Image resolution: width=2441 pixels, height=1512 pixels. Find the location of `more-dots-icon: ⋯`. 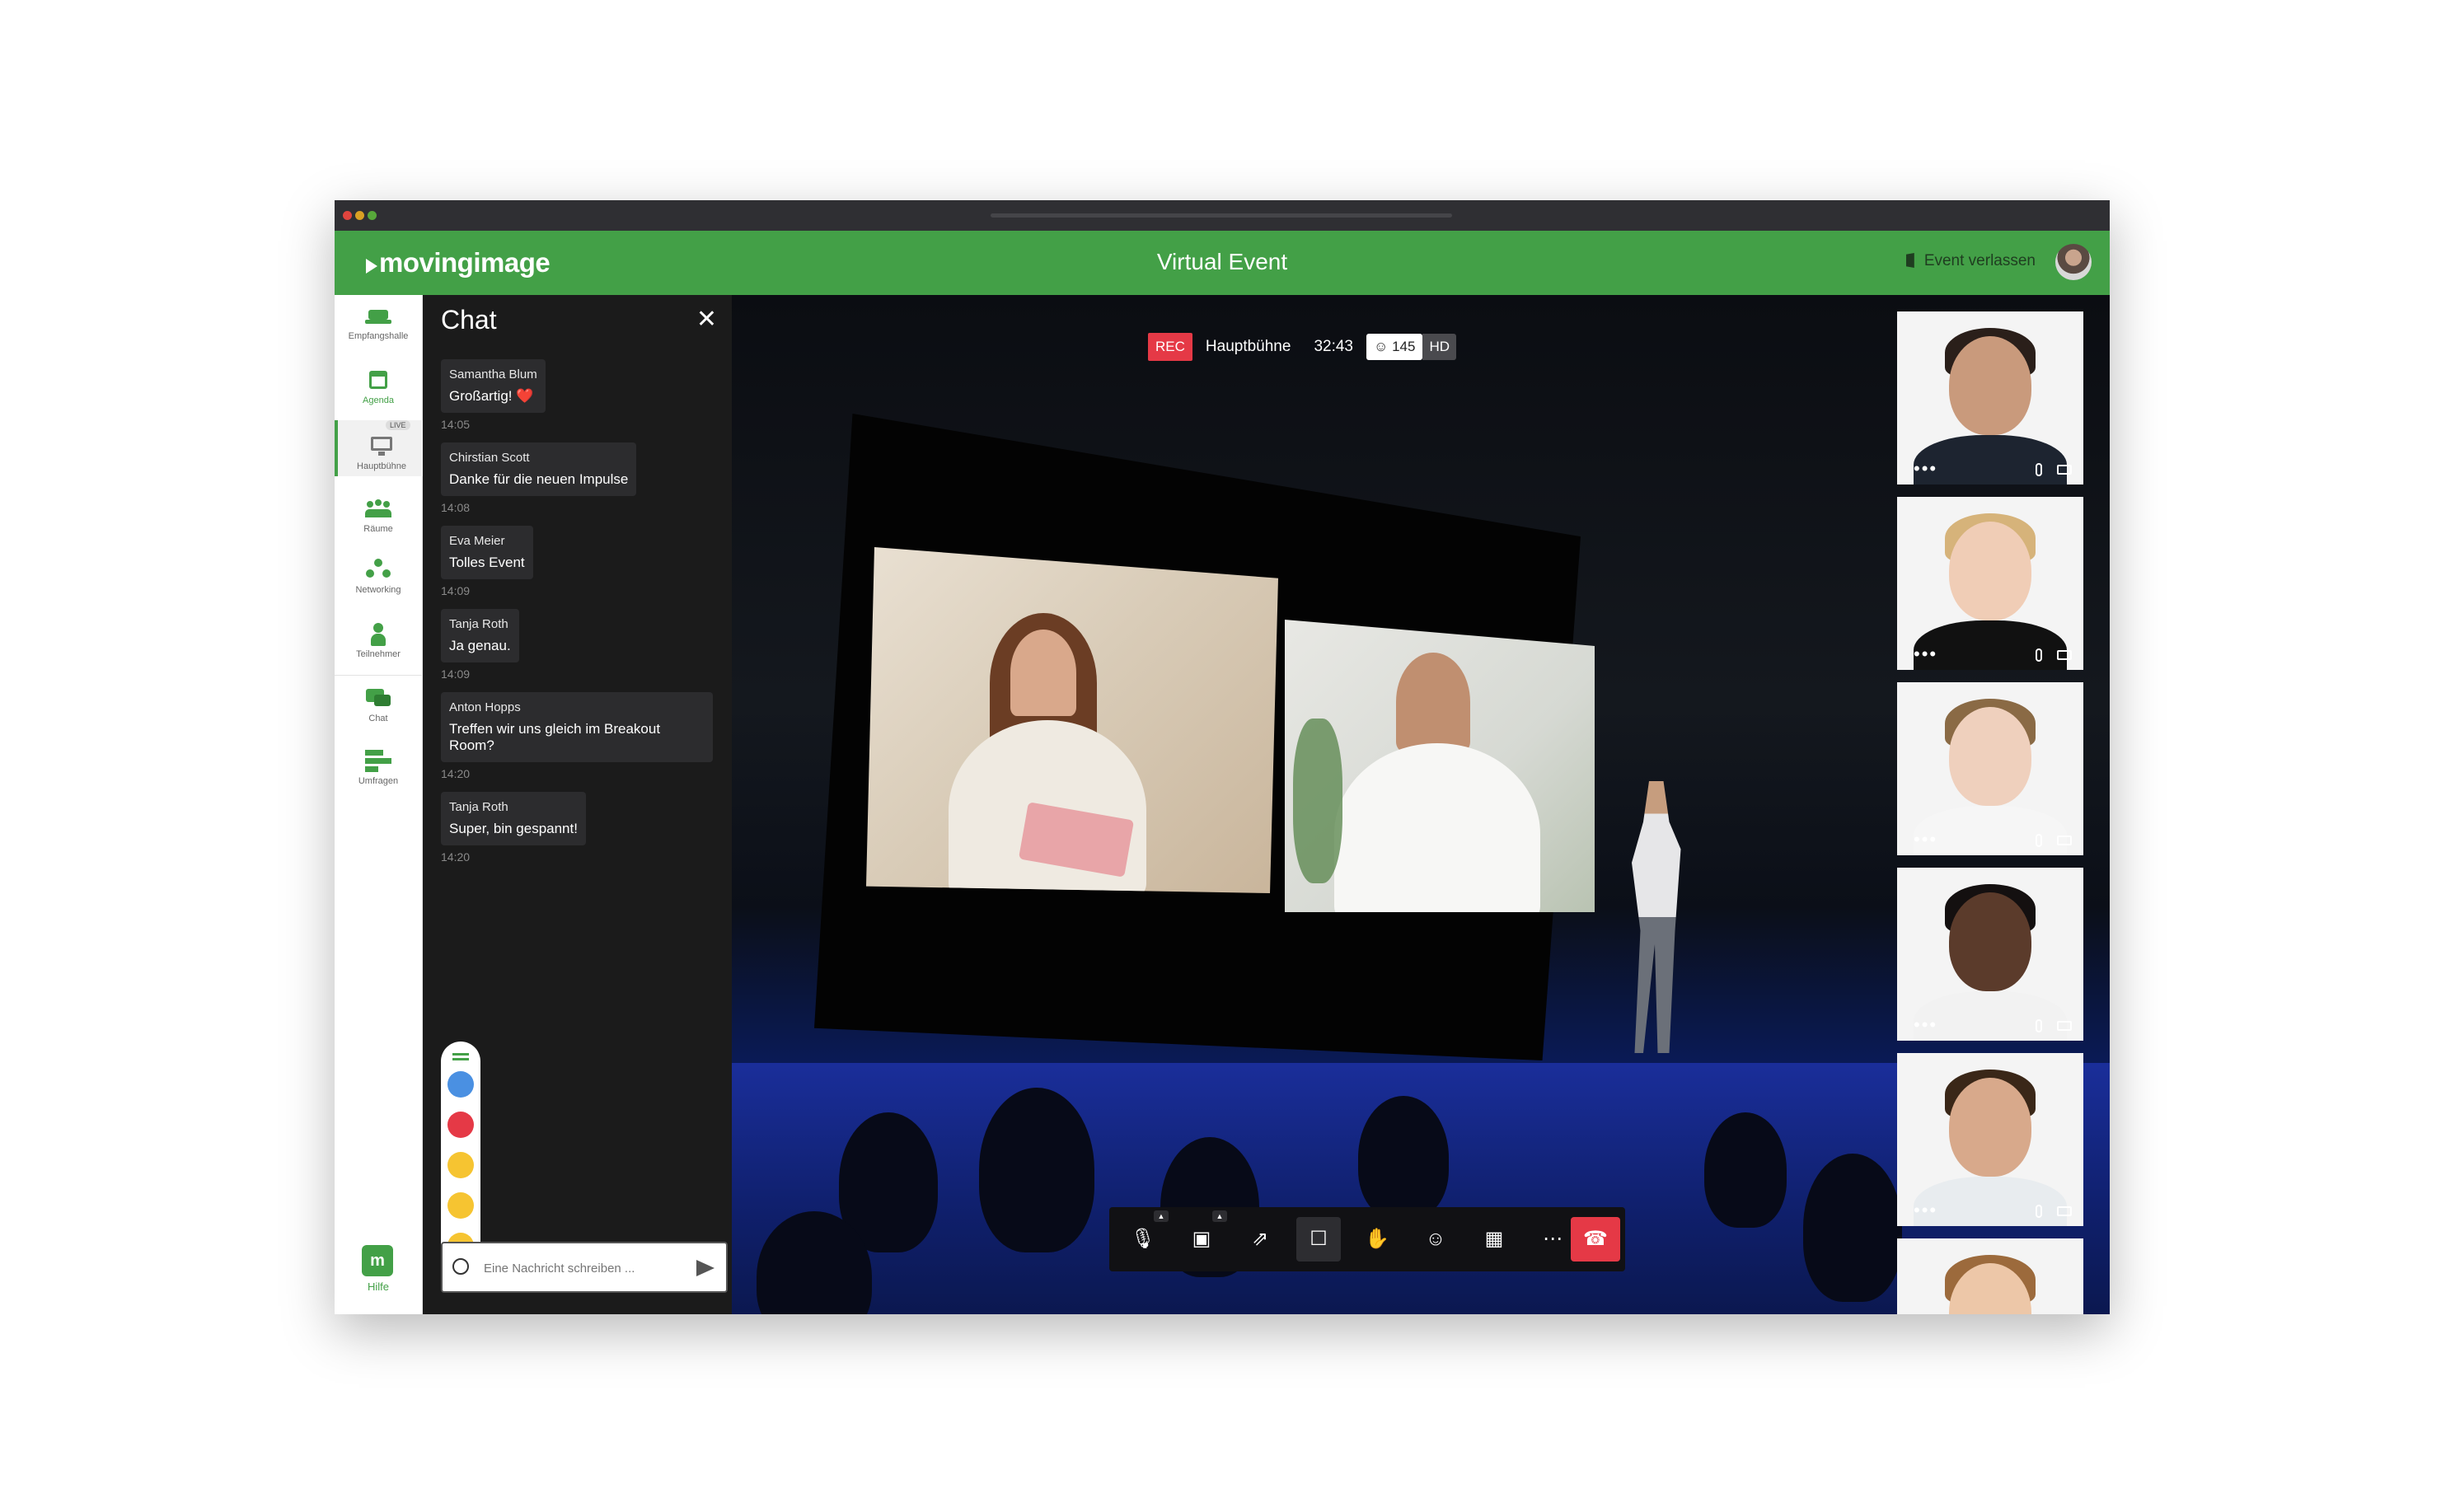

more-dots-icon: ⋯ is located at coordinates (1553, 1239).